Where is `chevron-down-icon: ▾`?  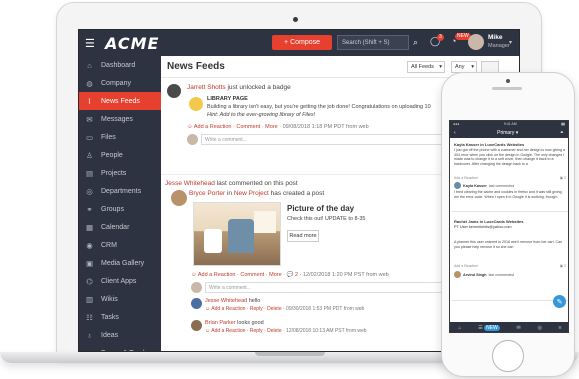
chevron-down-icon: ▾ is located at coordinates (510, 42).